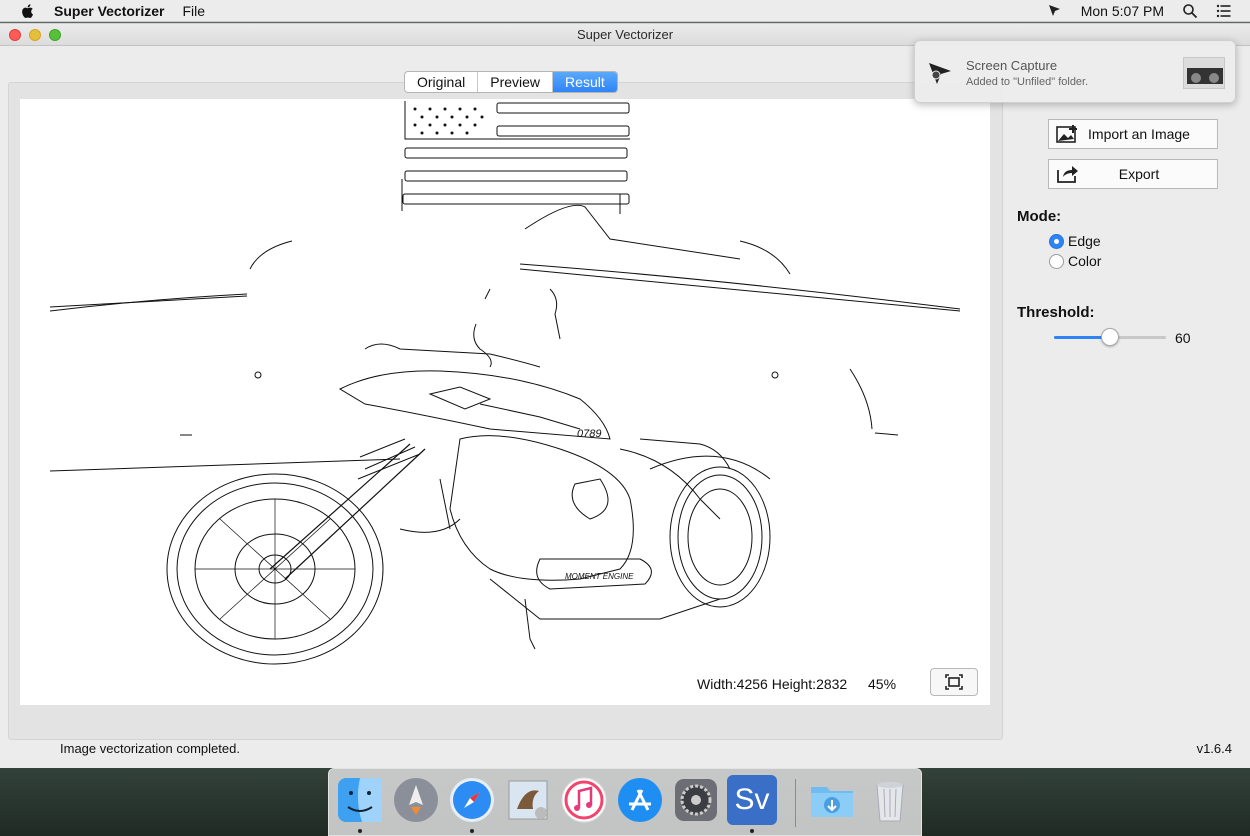 Image resolution: width=1250 pixels, height=836 pixels. Describe the element at coordinates (194, 11) in the screenshot. I see `menu-file: File` at that location.